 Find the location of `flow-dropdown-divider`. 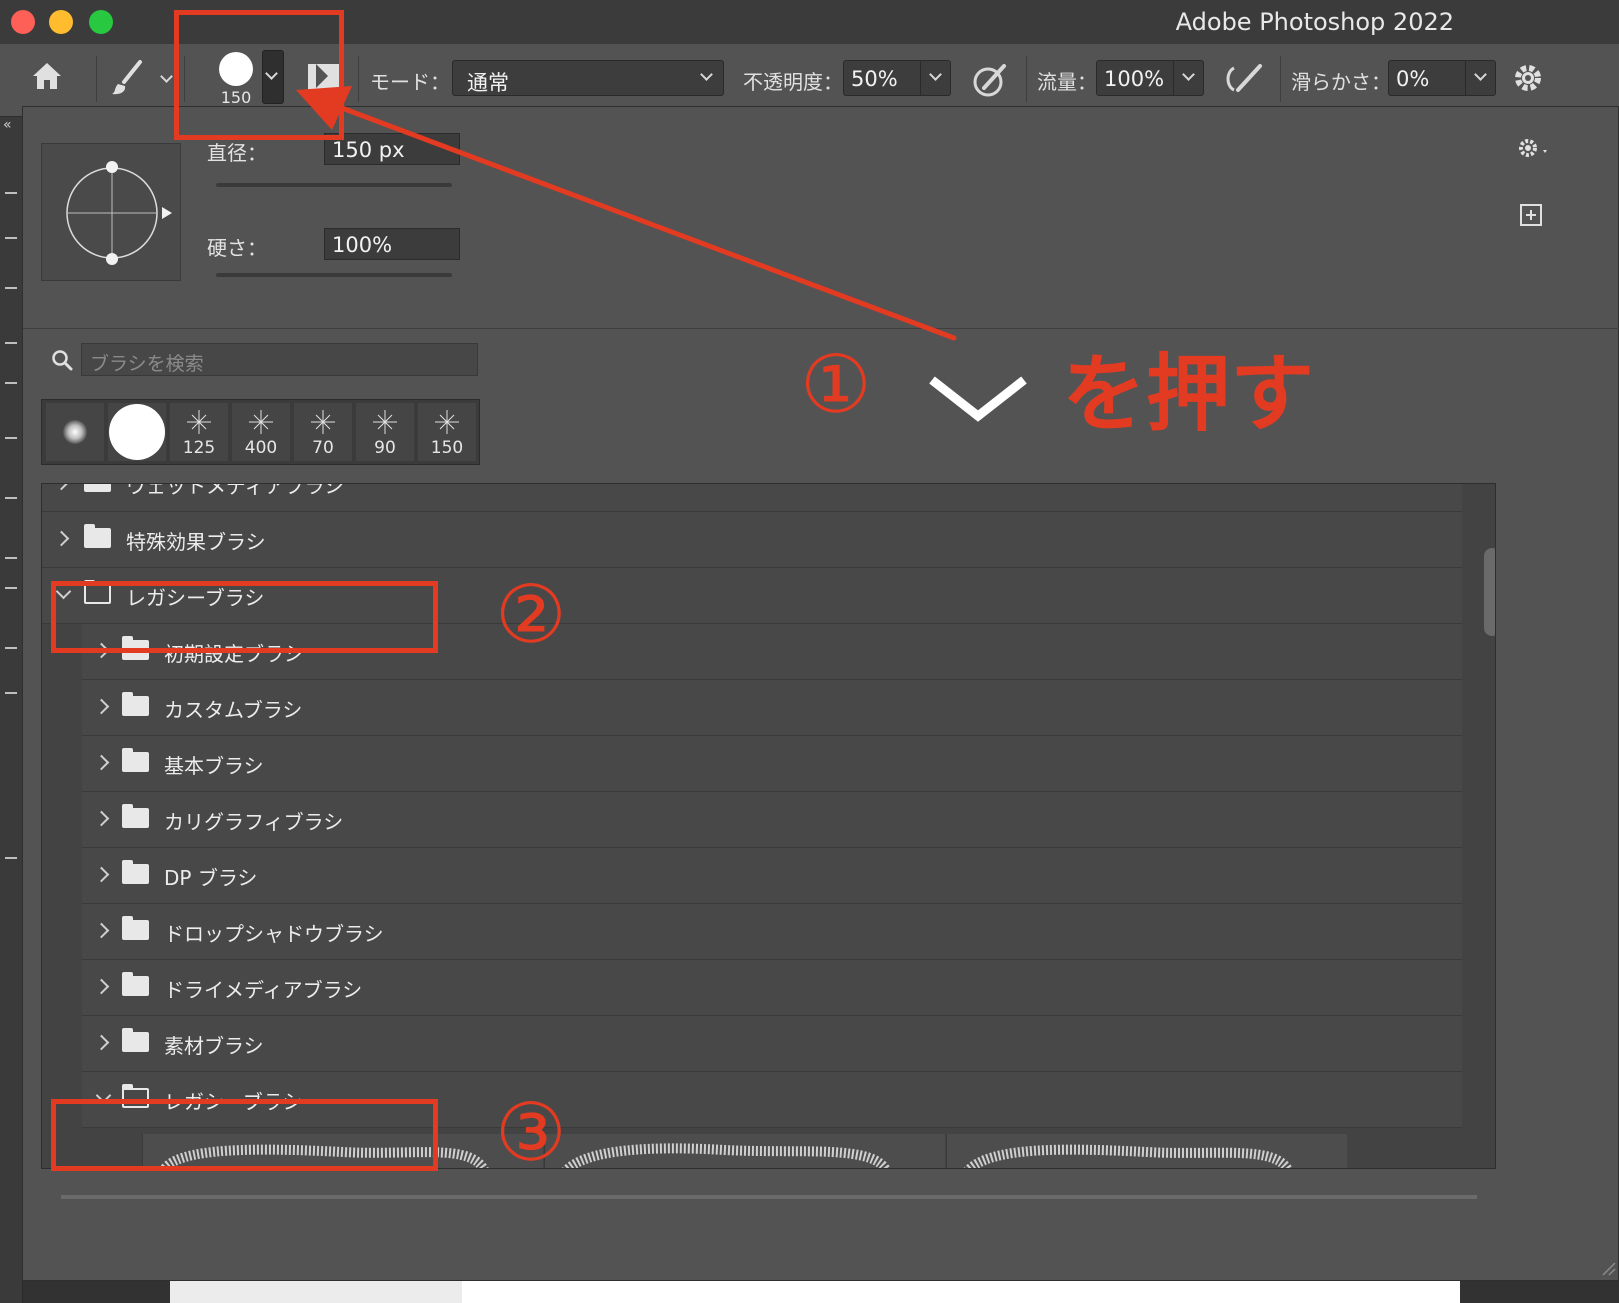

flow-dropdown-divider is located at coordinates (1173, 78).